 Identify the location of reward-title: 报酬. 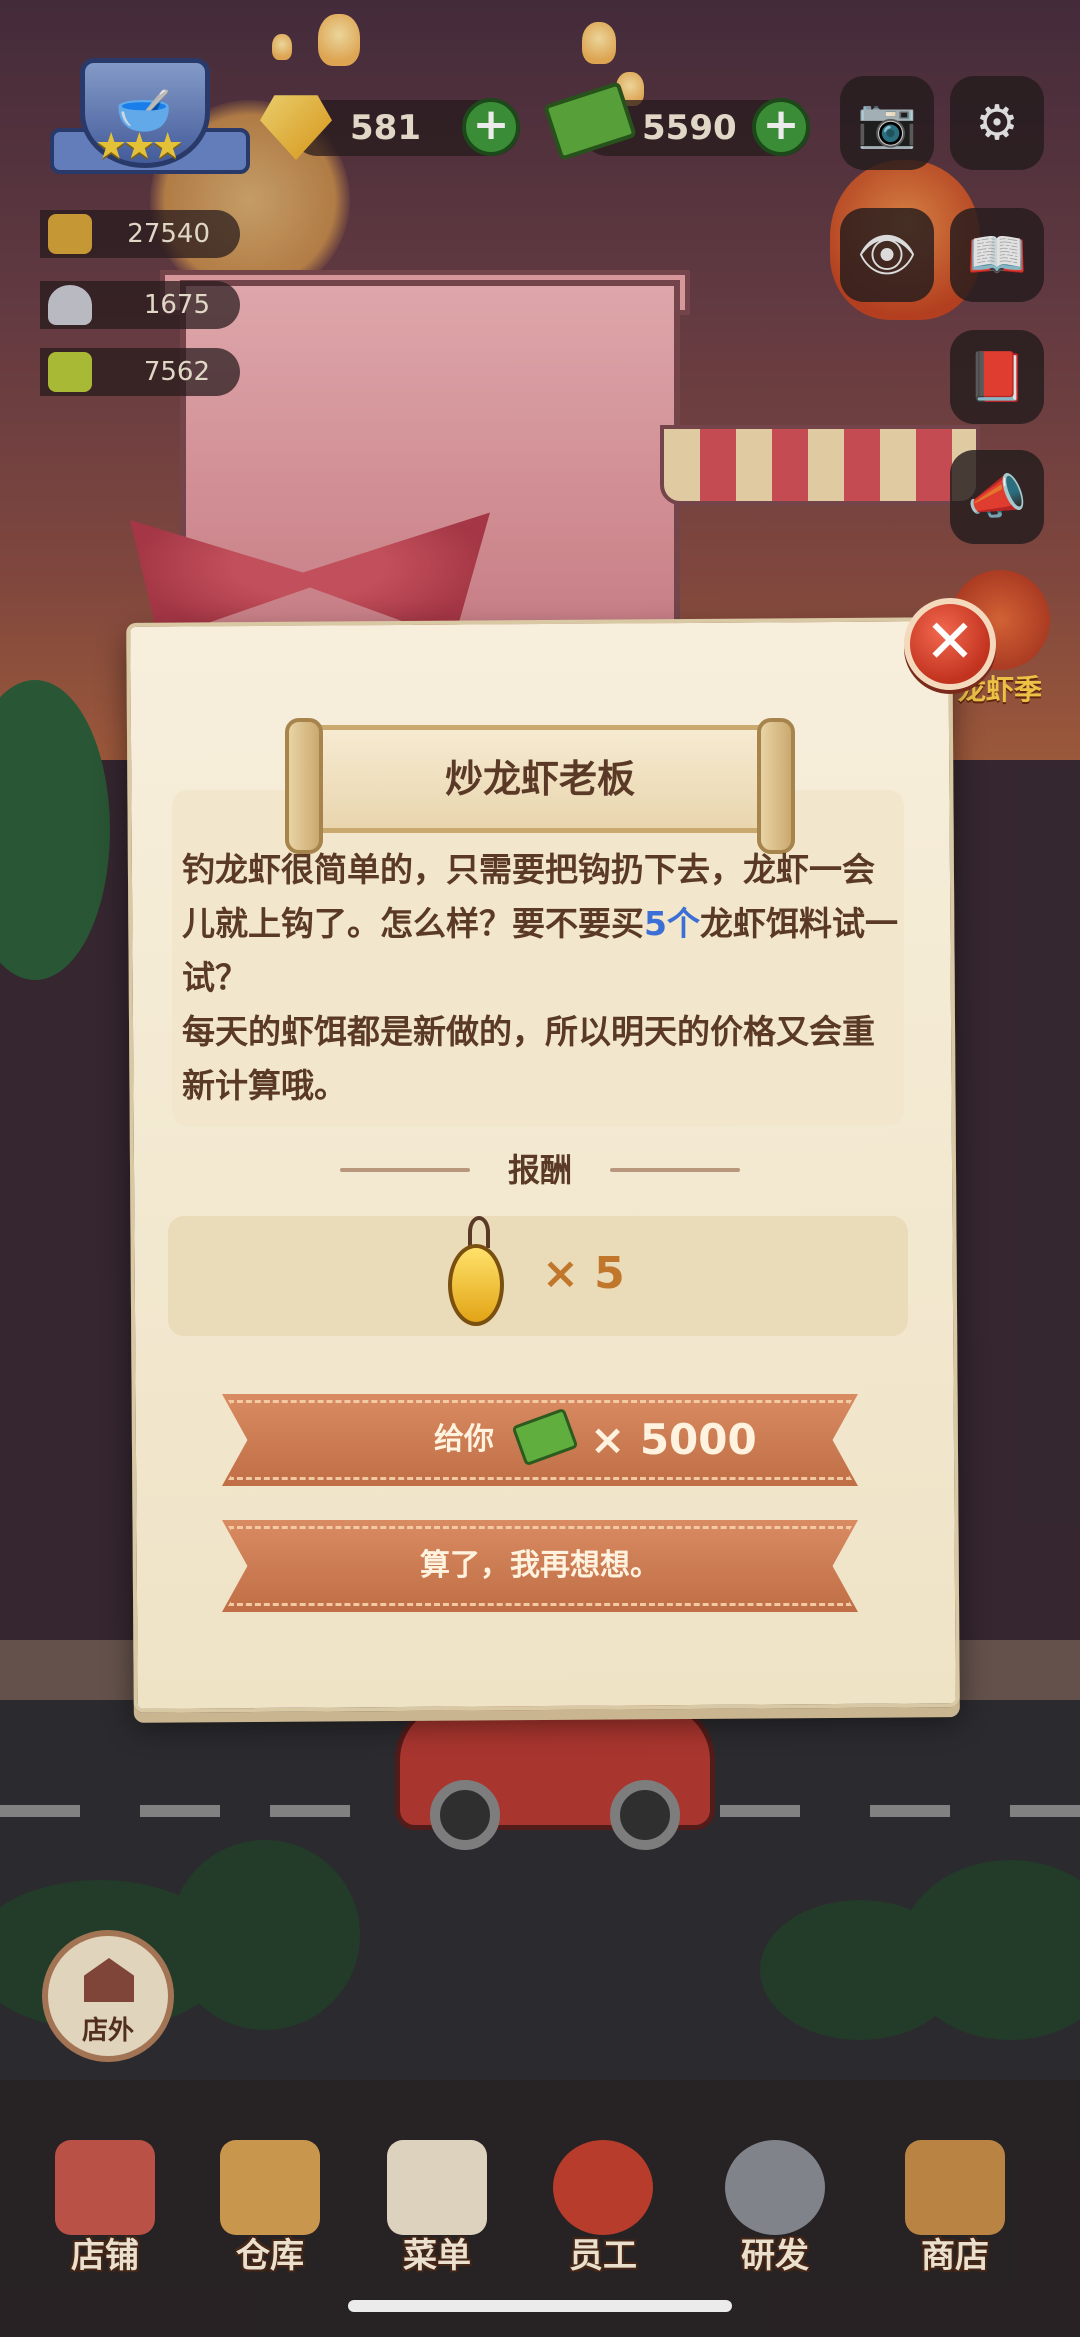
(539, 1170).